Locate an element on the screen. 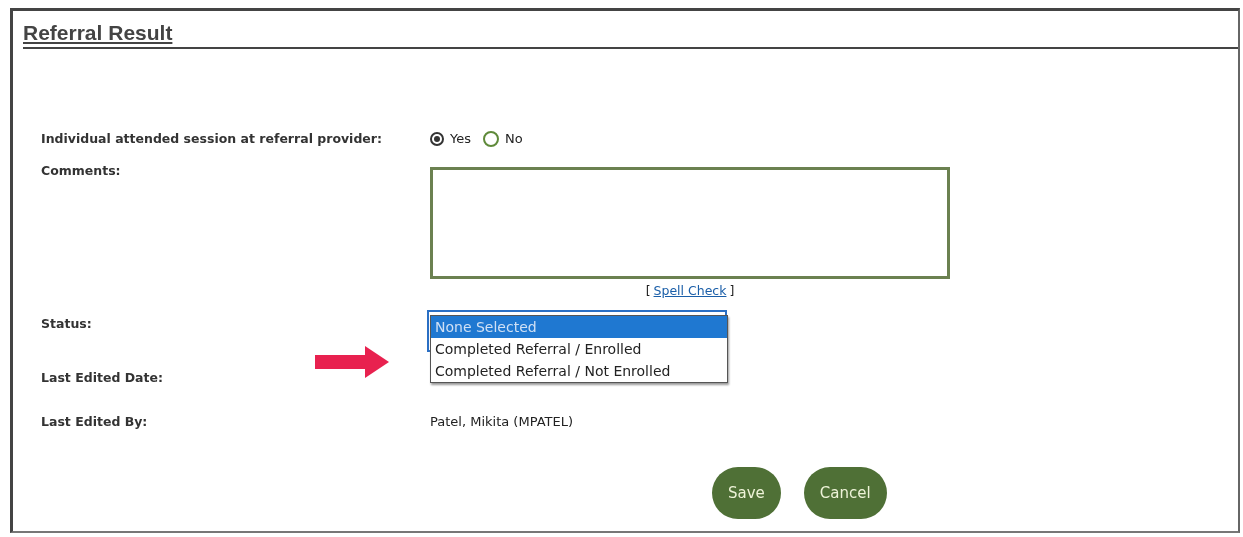 The width and height of the screenshot is (1243, 537). field-value: Patel, Mikita (MPATEL) is located at coordinates (502, 421).